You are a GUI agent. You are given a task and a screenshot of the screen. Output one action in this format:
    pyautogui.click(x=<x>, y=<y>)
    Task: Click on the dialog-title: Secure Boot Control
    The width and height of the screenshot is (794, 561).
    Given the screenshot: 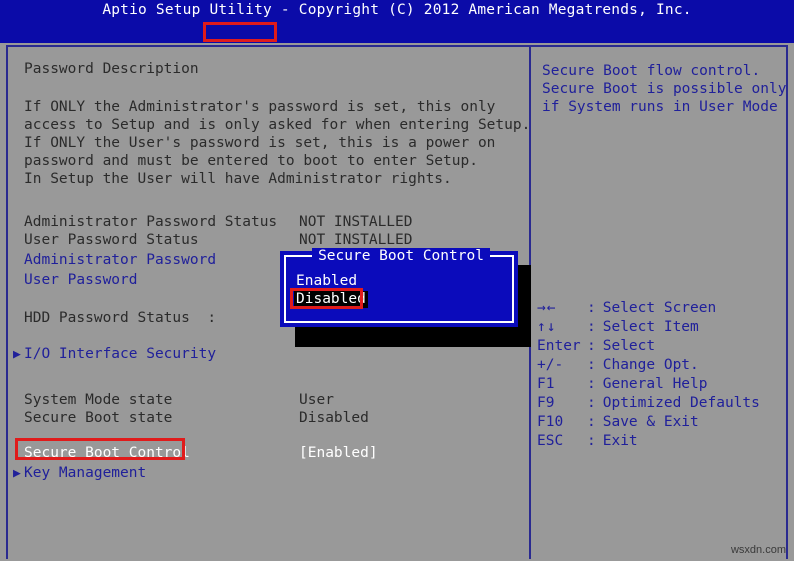 What is the action you would take?
    pyautogui.click(x=401, y=256)
    